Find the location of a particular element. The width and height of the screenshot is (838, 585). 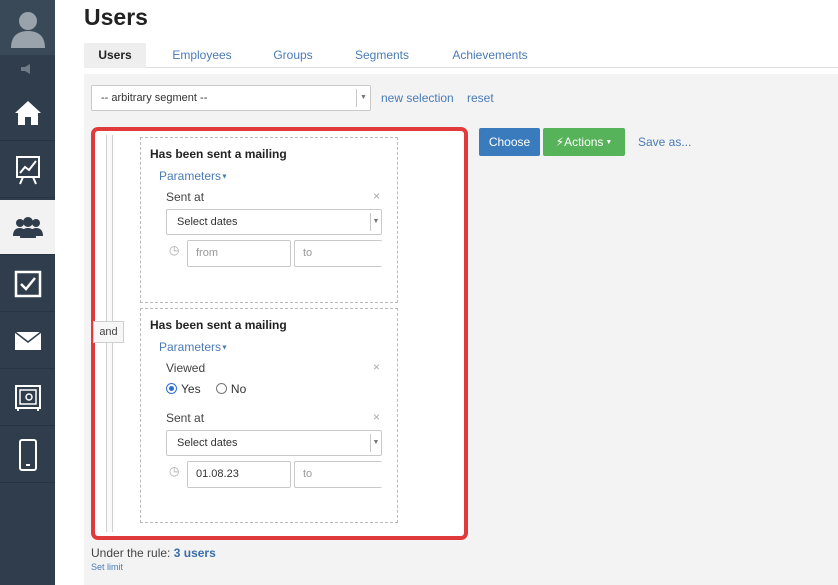

sidebar-item-safe is located at coordinates (27, 398).